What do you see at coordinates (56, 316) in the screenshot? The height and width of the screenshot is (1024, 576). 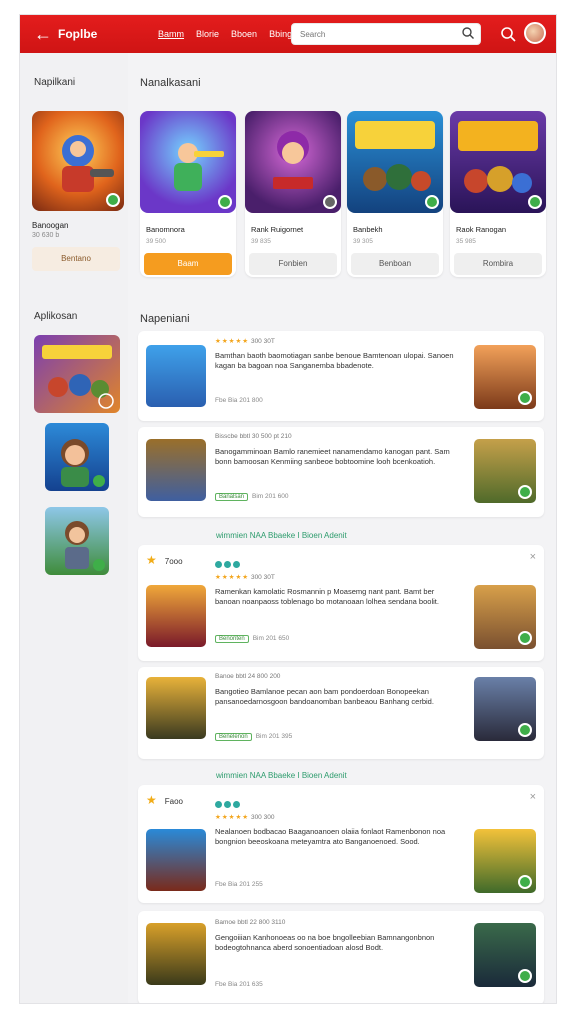 I see `sidebar-heading-2: Aplikosan` at bounding box center [56, 316].